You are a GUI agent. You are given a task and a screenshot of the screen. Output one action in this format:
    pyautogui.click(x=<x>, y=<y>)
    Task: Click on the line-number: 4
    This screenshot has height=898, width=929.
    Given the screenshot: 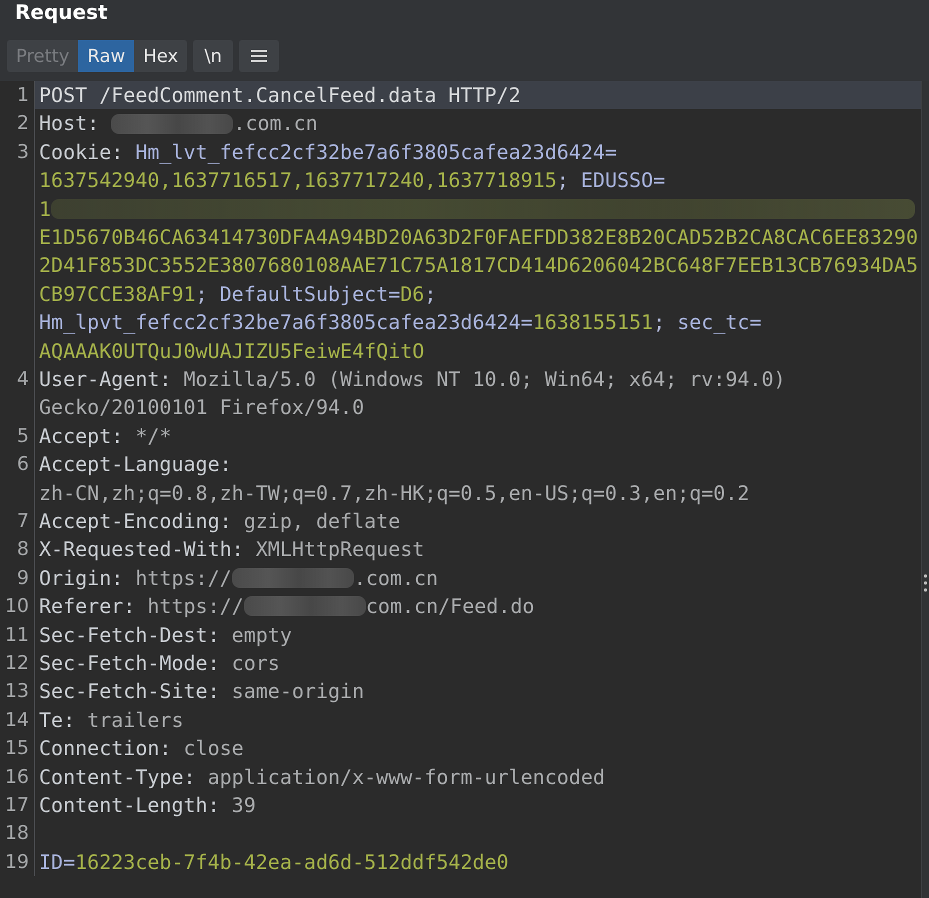 What is the action you would take?
    pyautogui.click(x=17, y=393)
    